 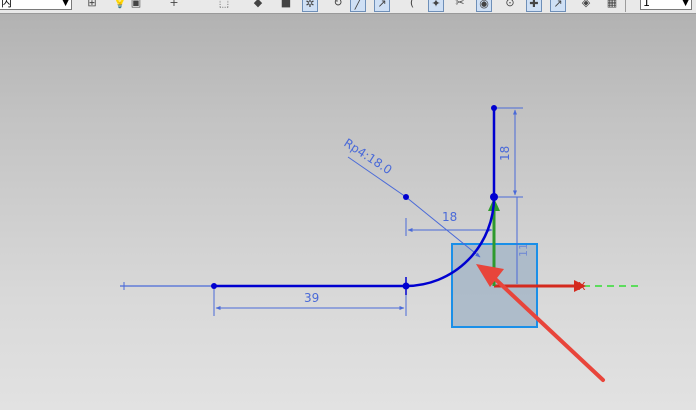 What do you see at coordinates (358, 6) in the screenshot?
I see `line-button: ╱` at bounding box center [358, 6].